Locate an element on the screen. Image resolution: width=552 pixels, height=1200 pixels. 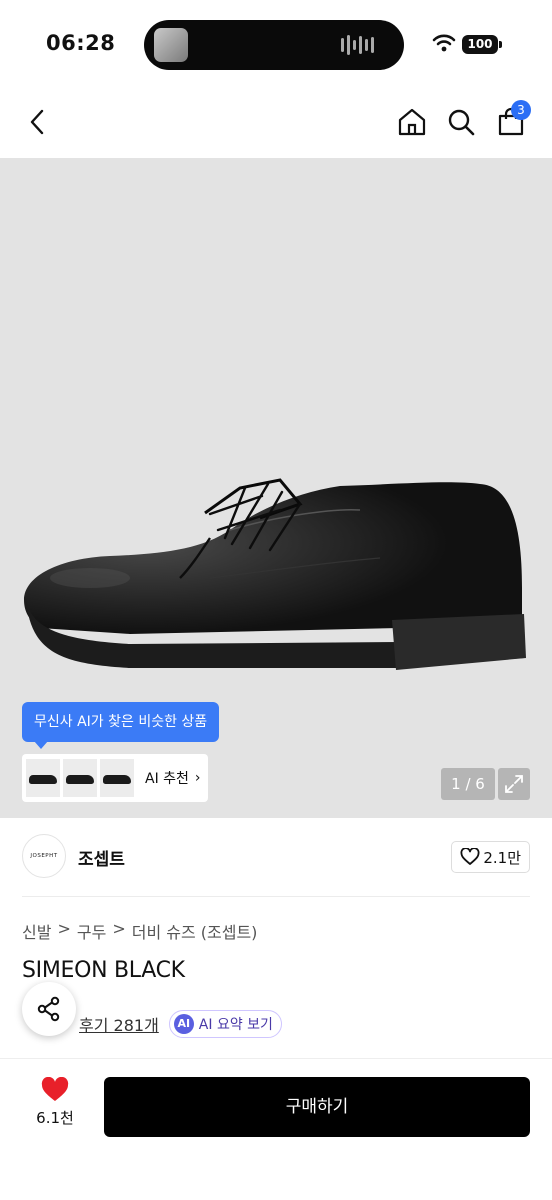
expand-icon is located at coordinates (514, 784).